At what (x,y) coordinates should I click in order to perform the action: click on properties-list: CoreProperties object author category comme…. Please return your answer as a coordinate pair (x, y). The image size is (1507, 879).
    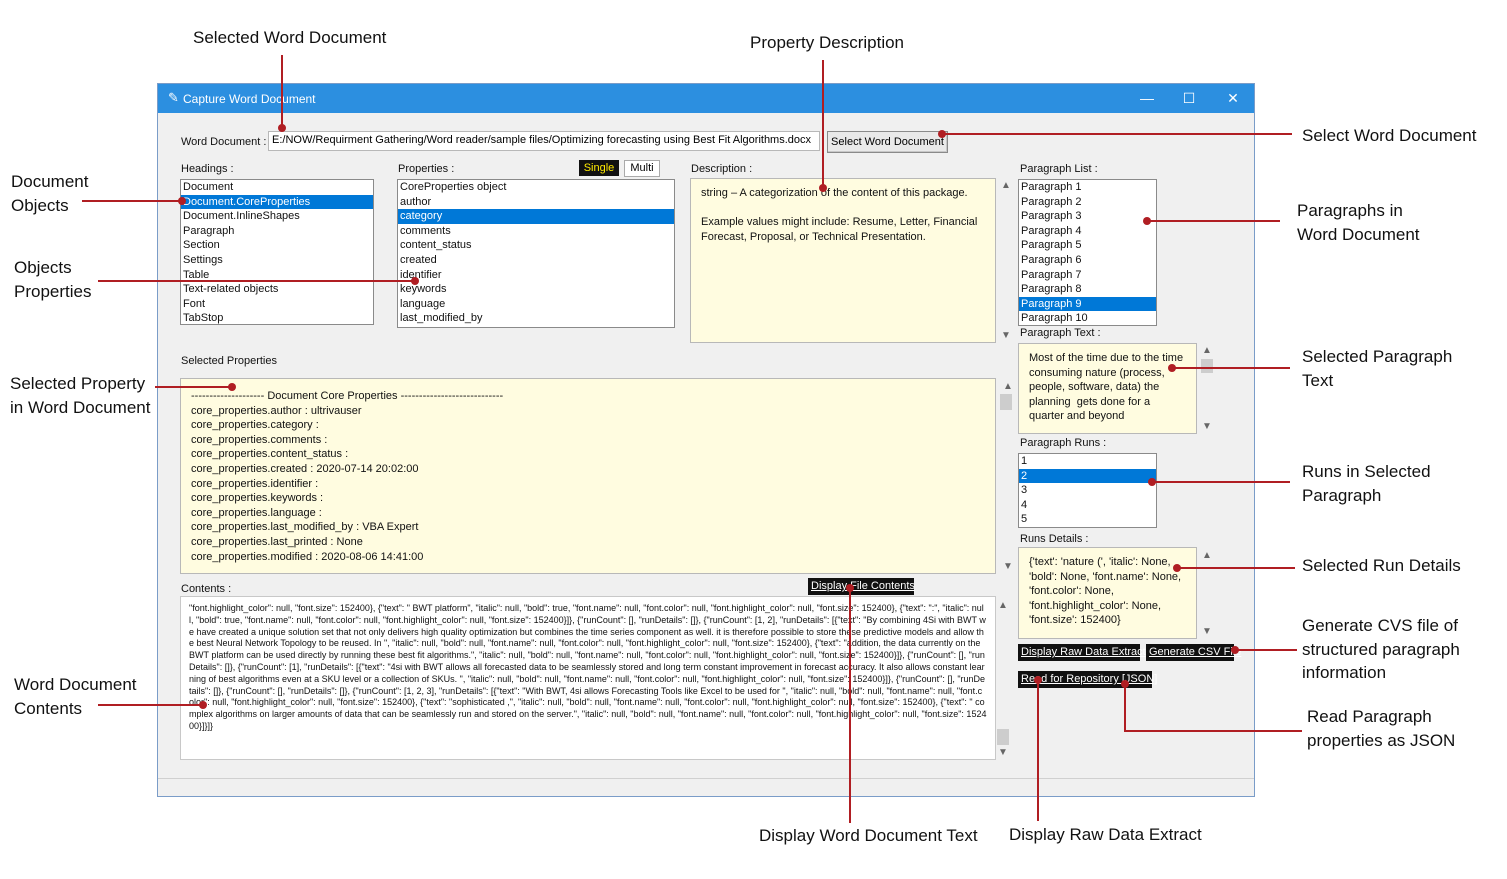
    Looking at the image, I should click on (536, 253).